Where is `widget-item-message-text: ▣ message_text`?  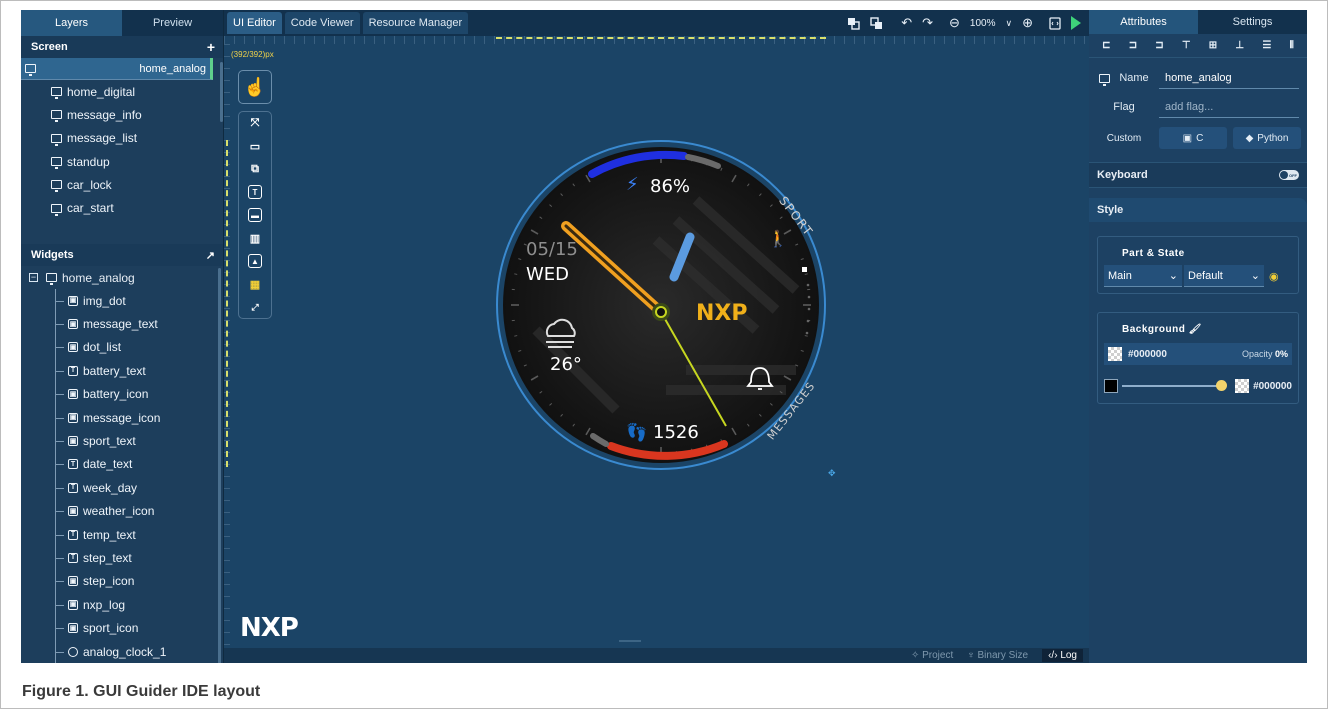
widget-item-message-text: ▣ message_text is located at coordinates (122, 323).